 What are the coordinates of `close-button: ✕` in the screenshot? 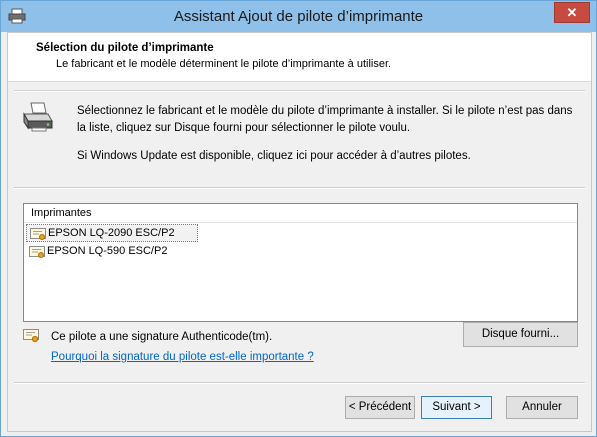 It's located at (572, 12).